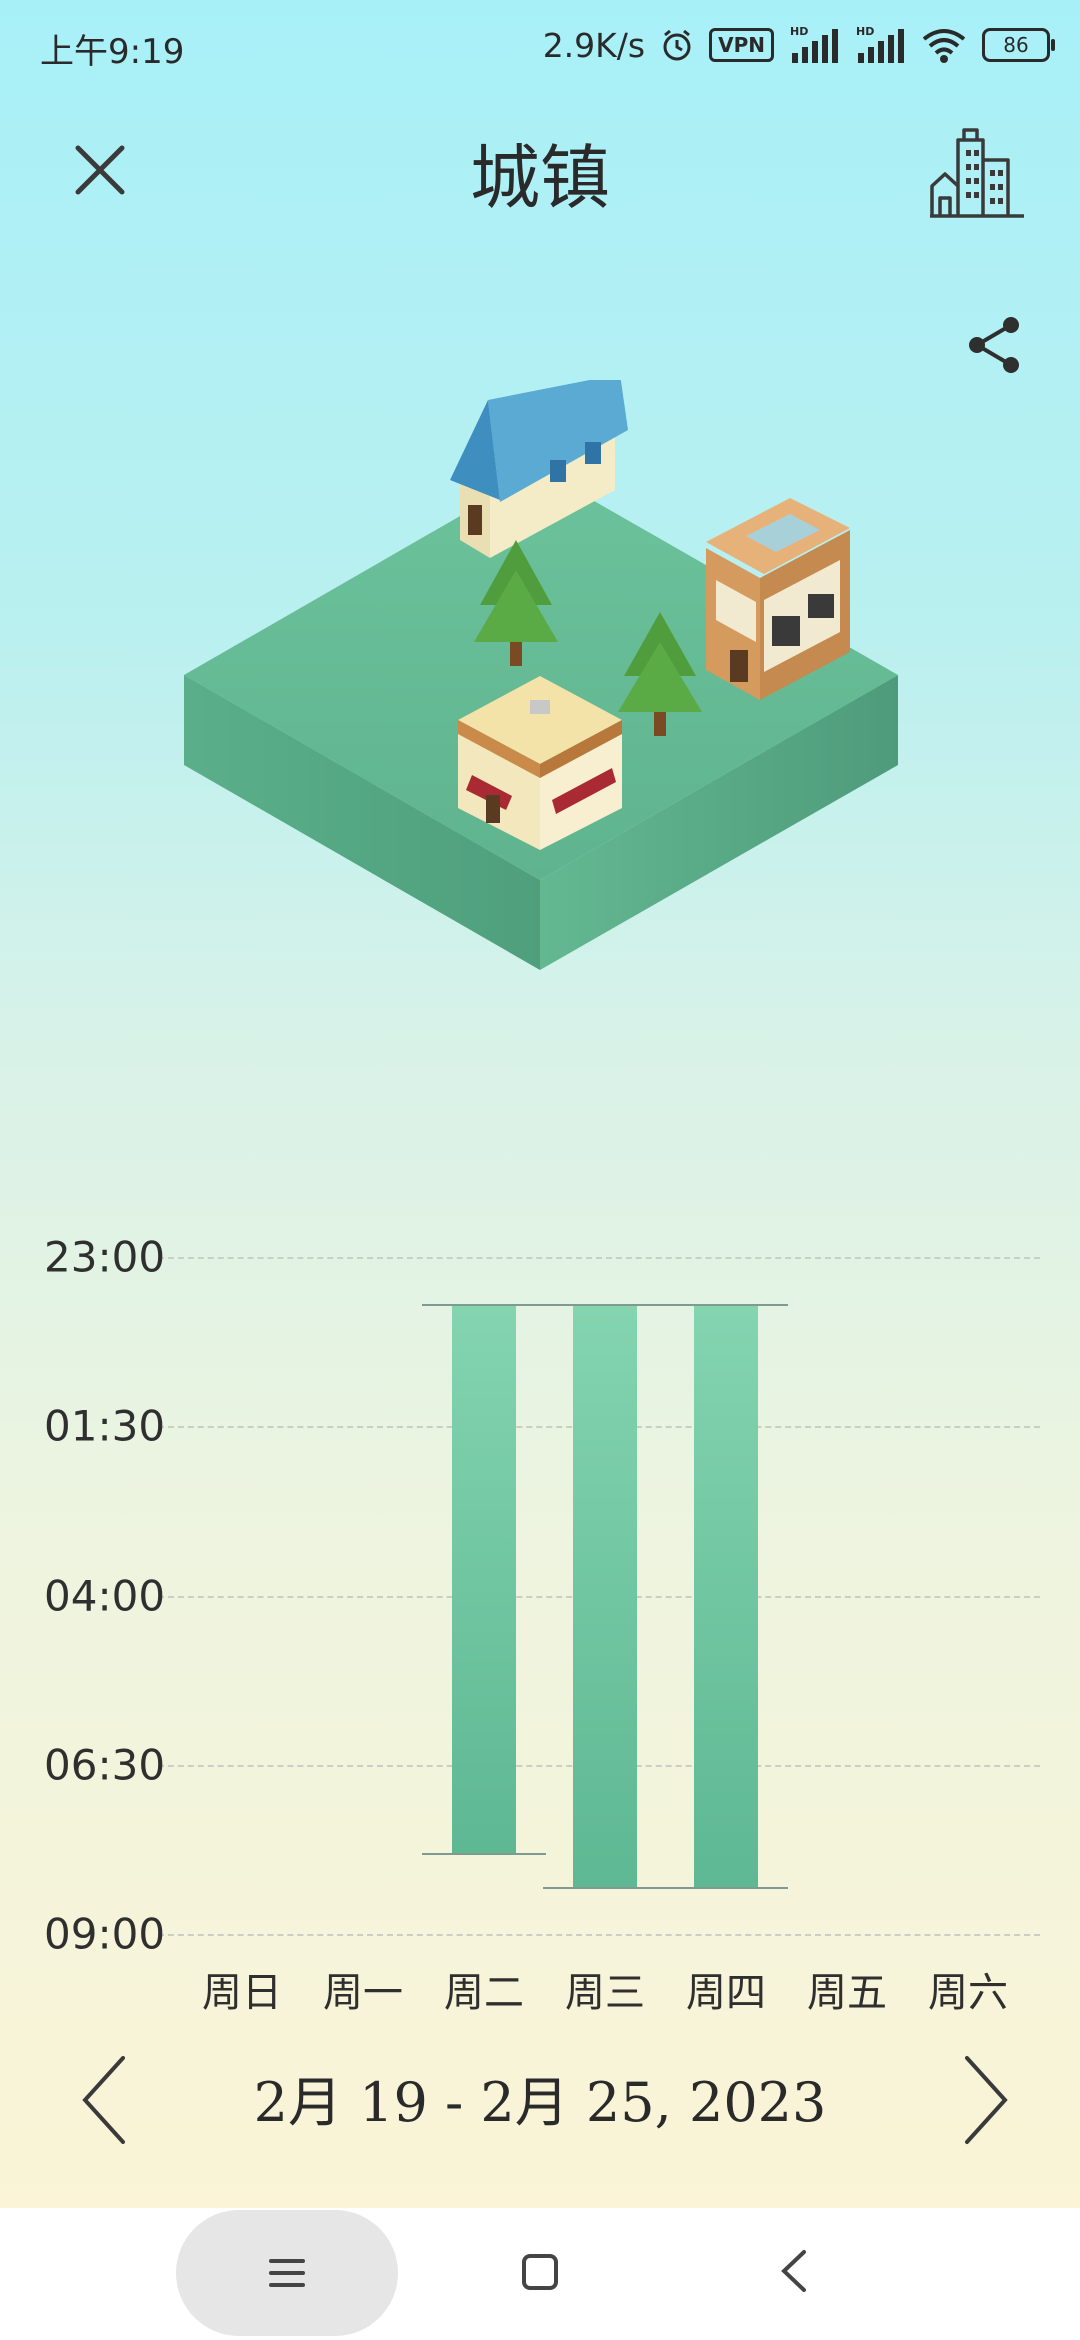  I want to click on back-button, so click(794, 2271).